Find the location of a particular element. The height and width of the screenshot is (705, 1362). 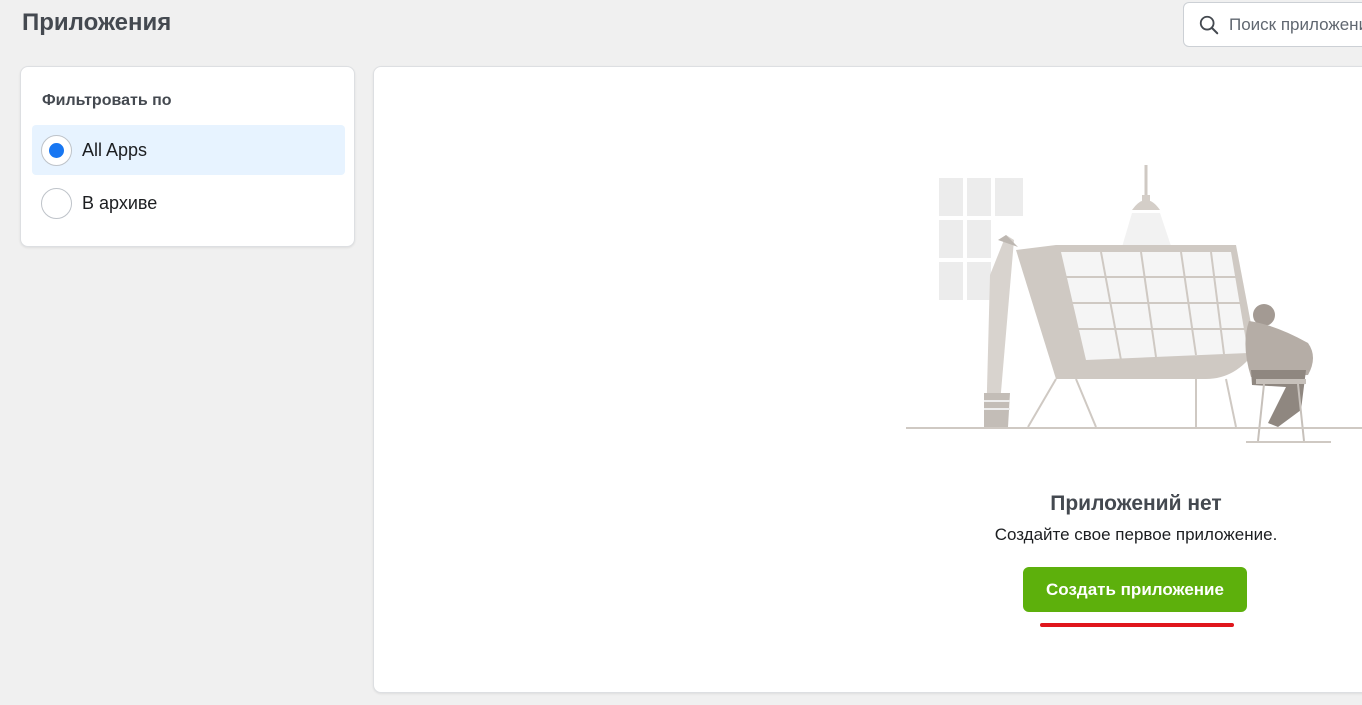

filter-title: Фильтровать по is located at coordinates (107, 100).